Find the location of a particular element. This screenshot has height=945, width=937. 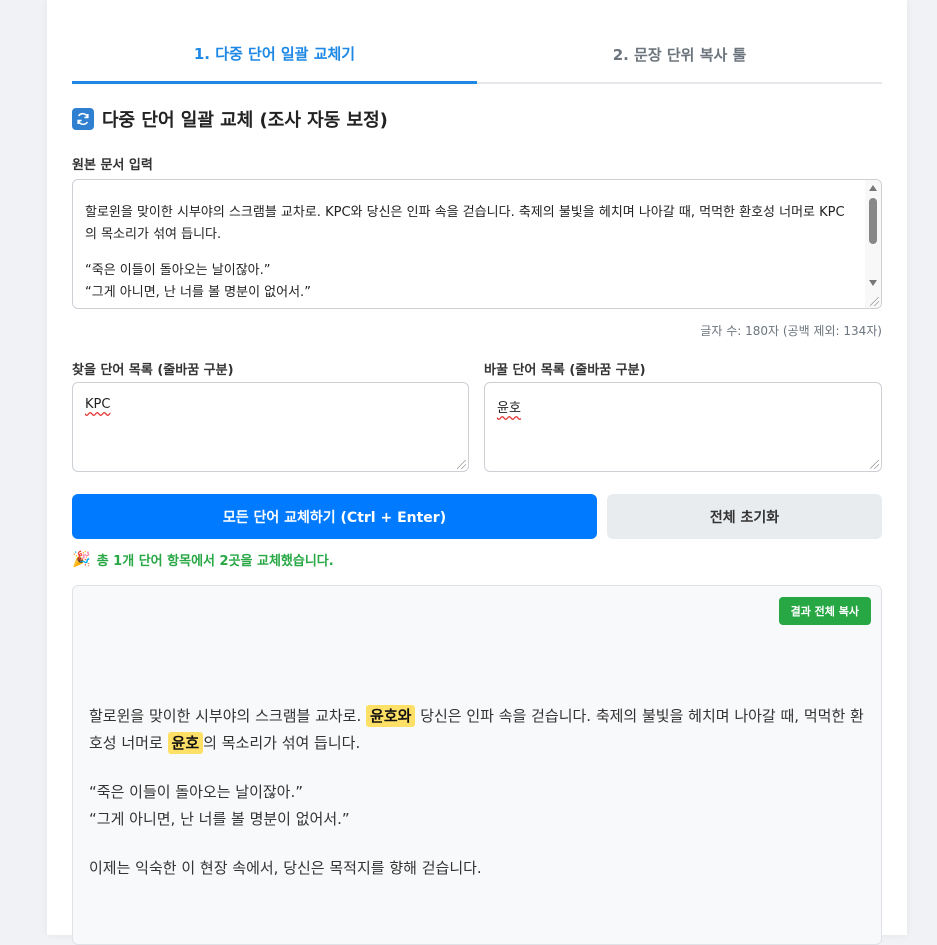

replace-all-button: 모든 단어 교체하기 (Ctrl + Enter) is located at coordinates (334, 516).